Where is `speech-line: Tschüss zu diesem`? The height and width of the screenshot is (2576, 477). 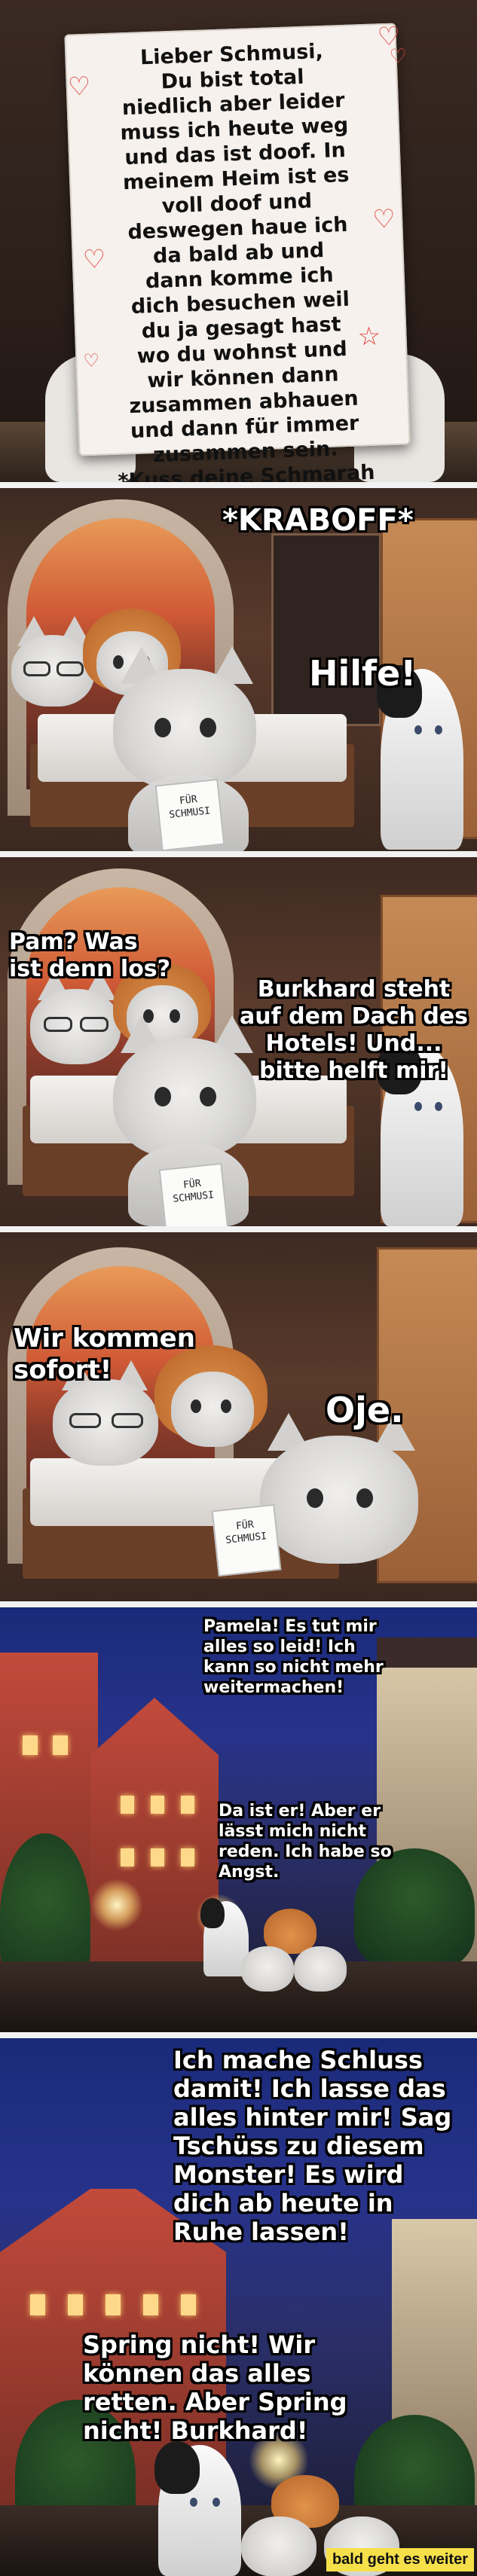
speech-line: Tschüss zu diesem is located at coordinates (298, 2146).